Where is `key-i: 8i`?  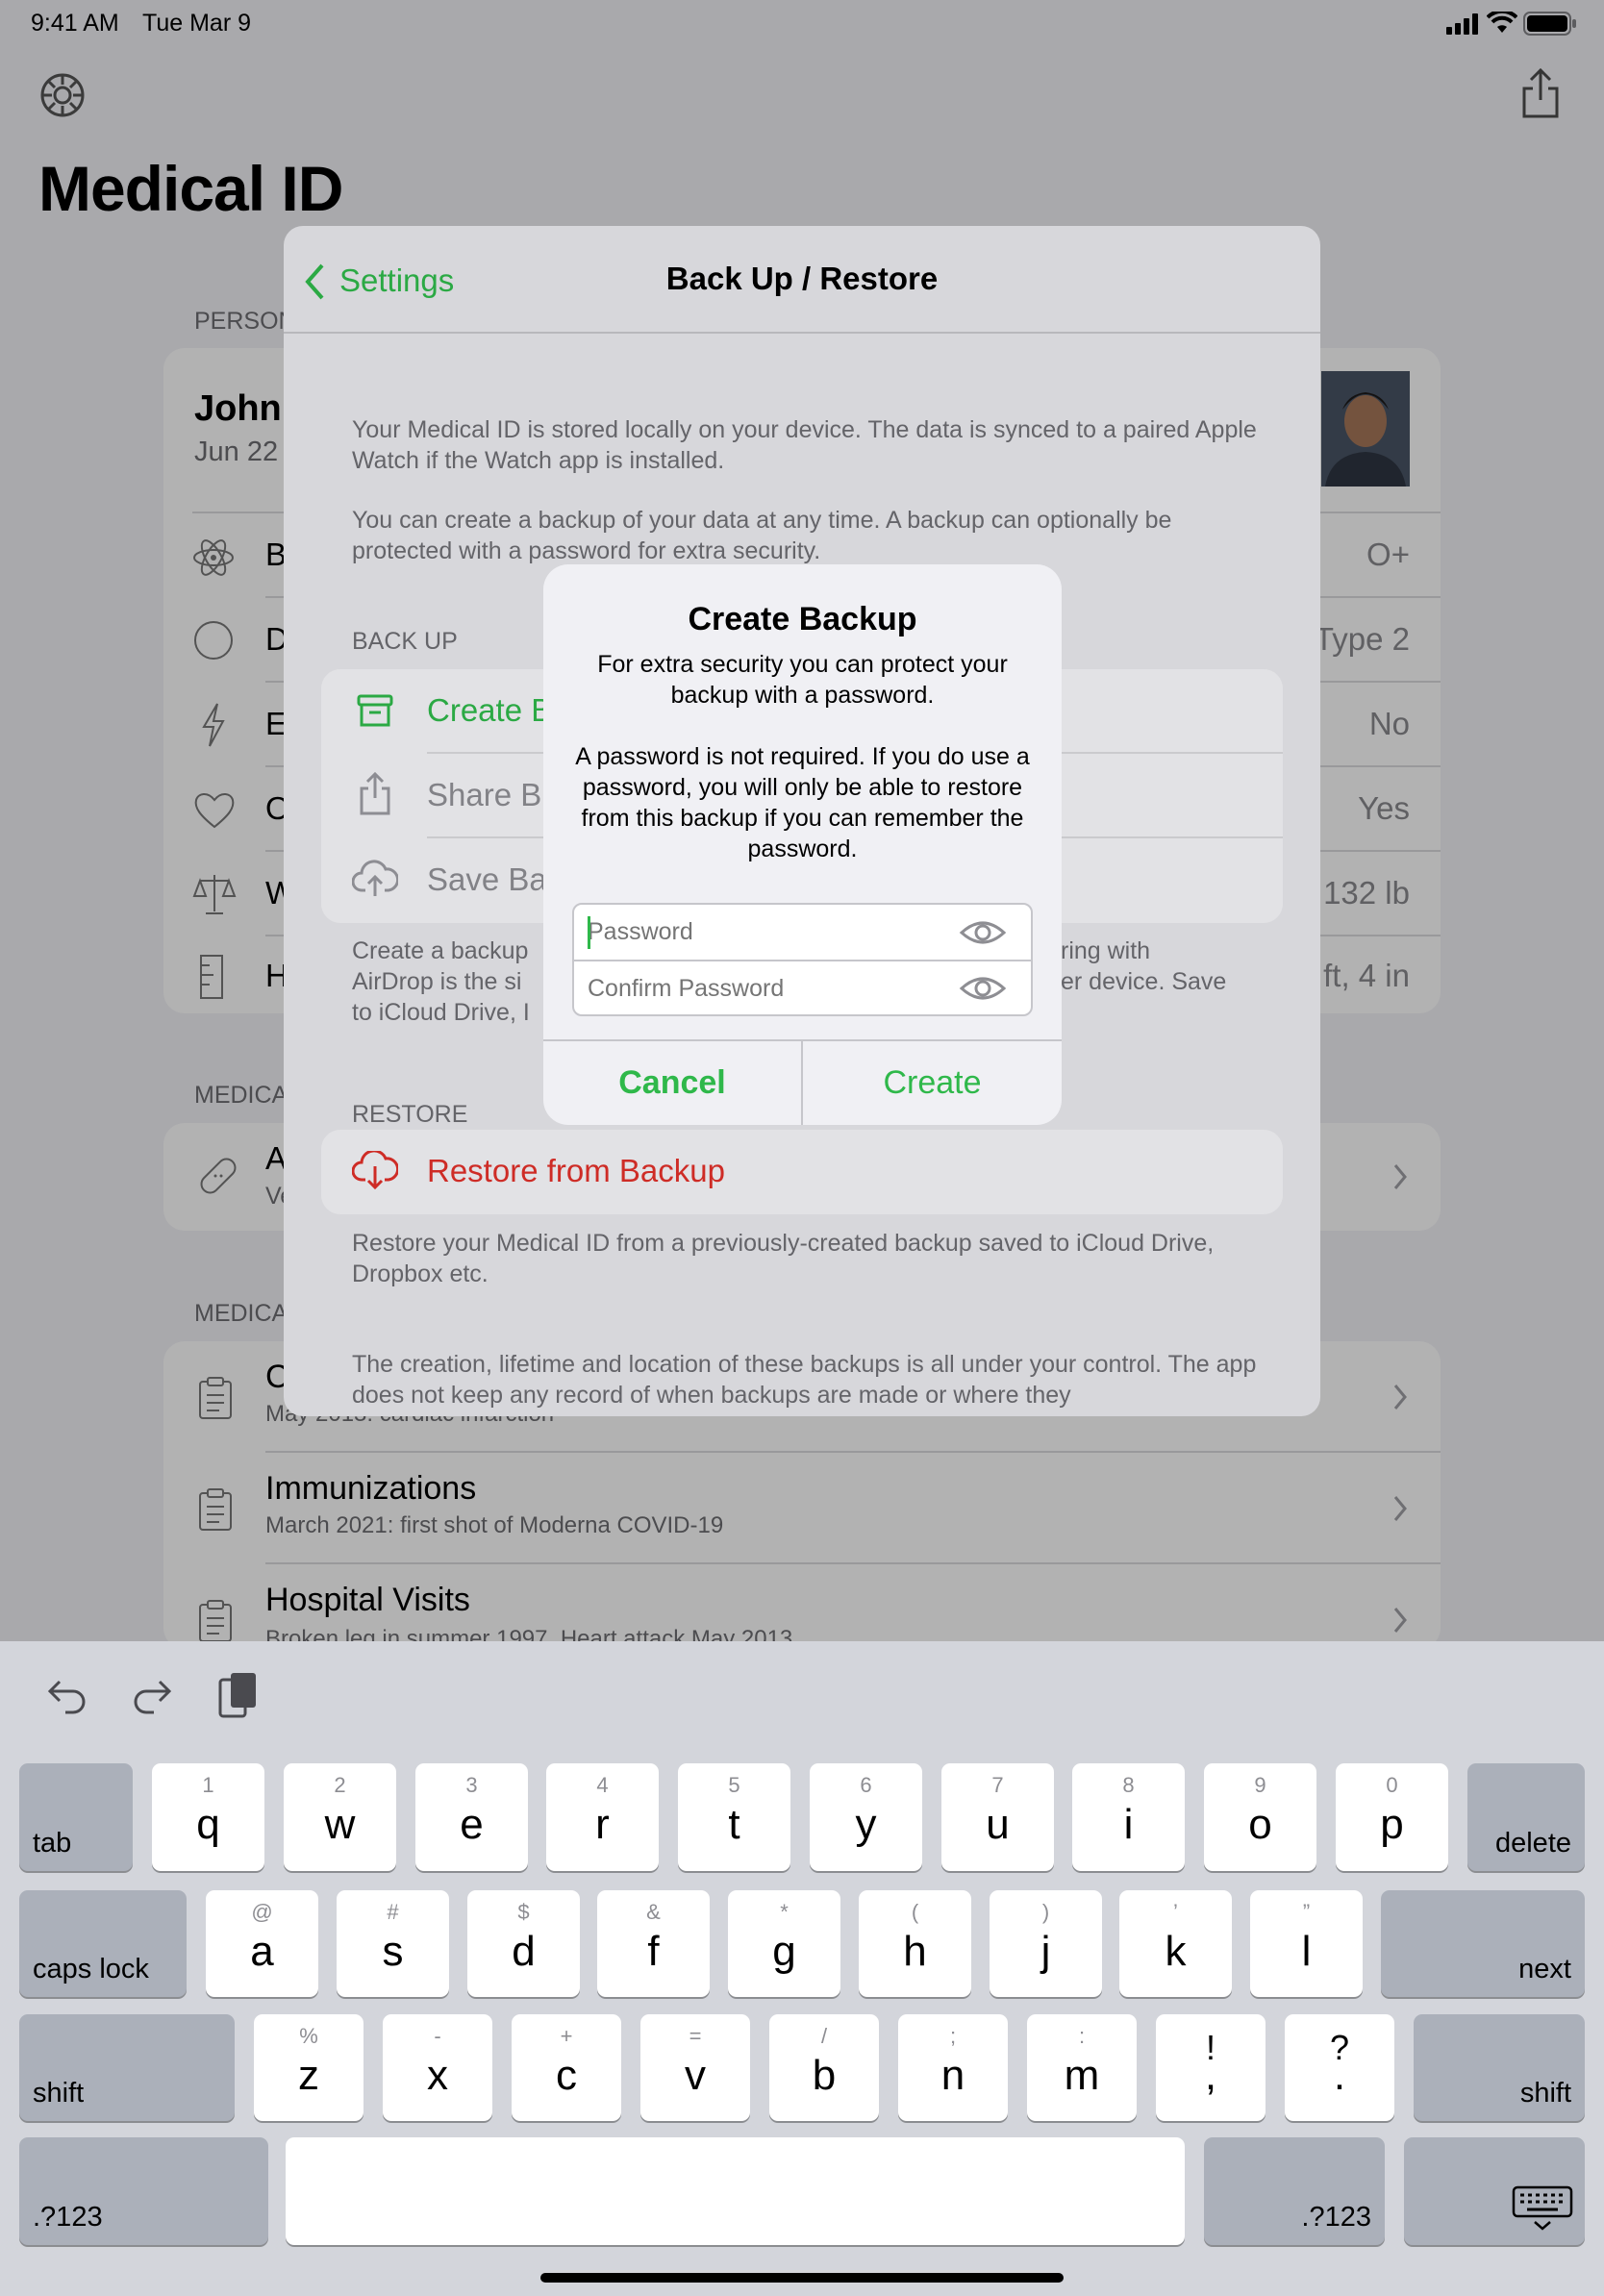
key-i: 8i is located at coordinates (1128, 1817).